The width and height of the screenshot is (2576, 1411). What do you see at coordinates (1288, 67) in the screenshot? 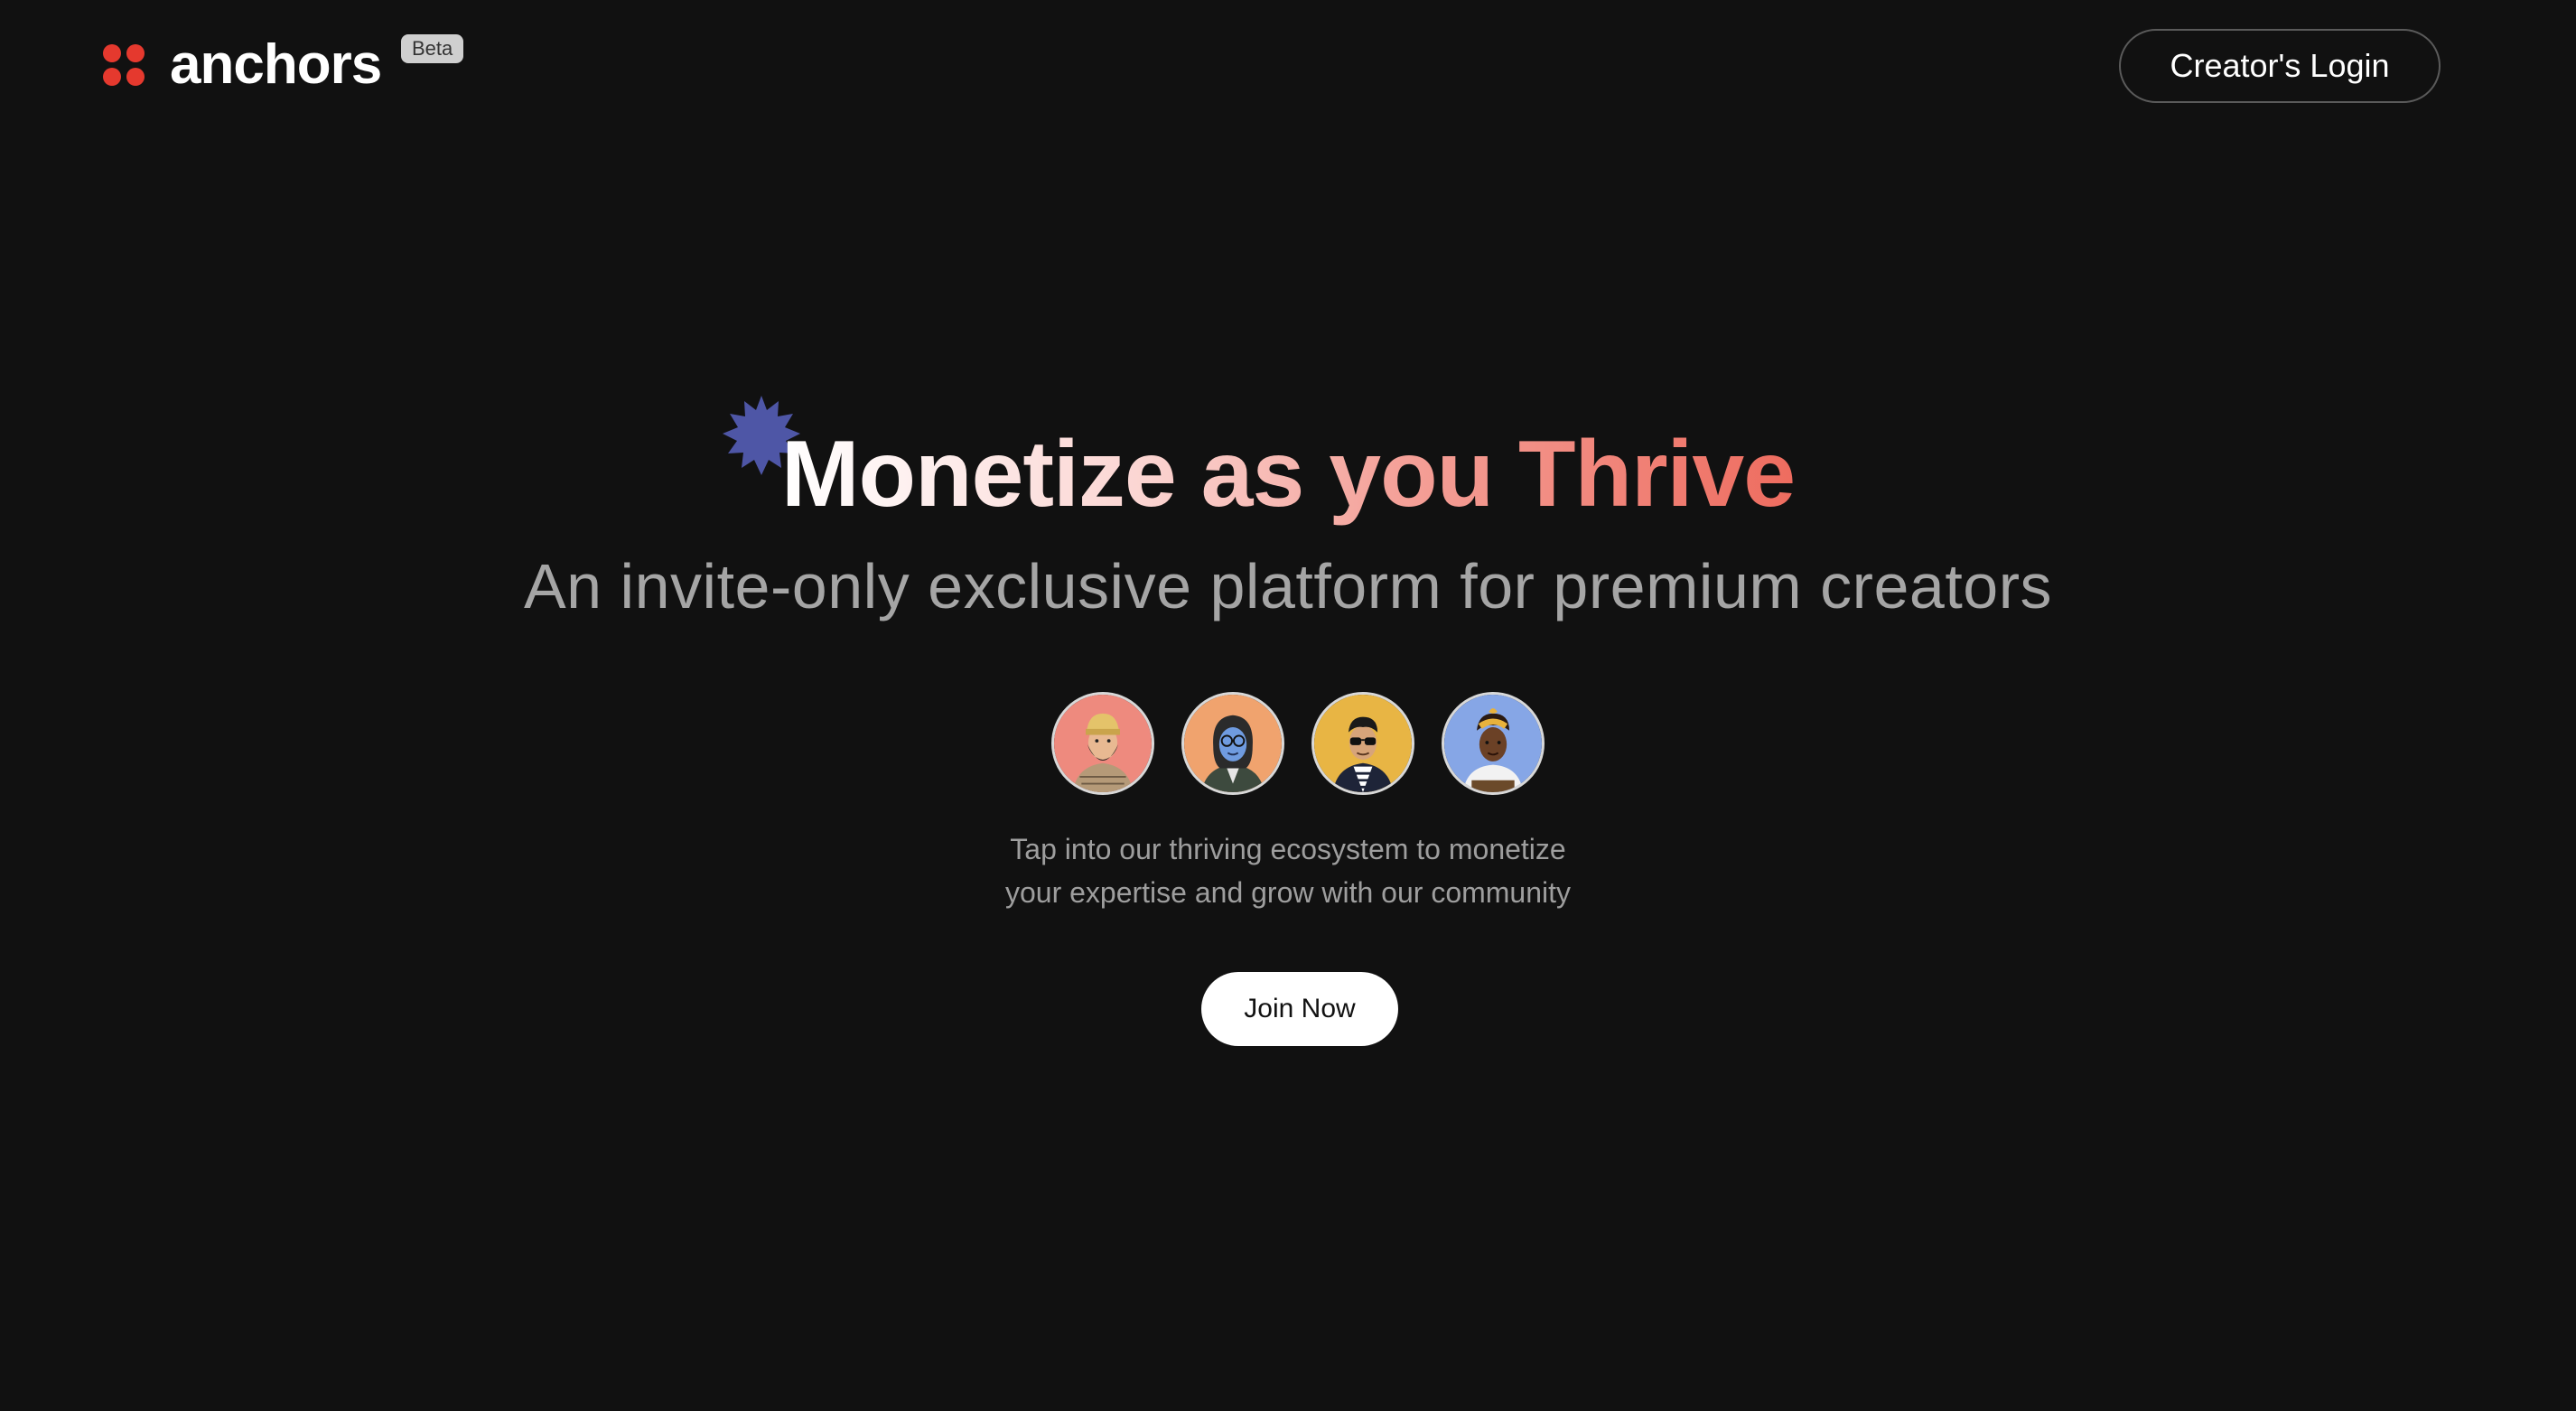
I see `header: anchors Beta Creator's Login` at bounding box center [1288, 67].